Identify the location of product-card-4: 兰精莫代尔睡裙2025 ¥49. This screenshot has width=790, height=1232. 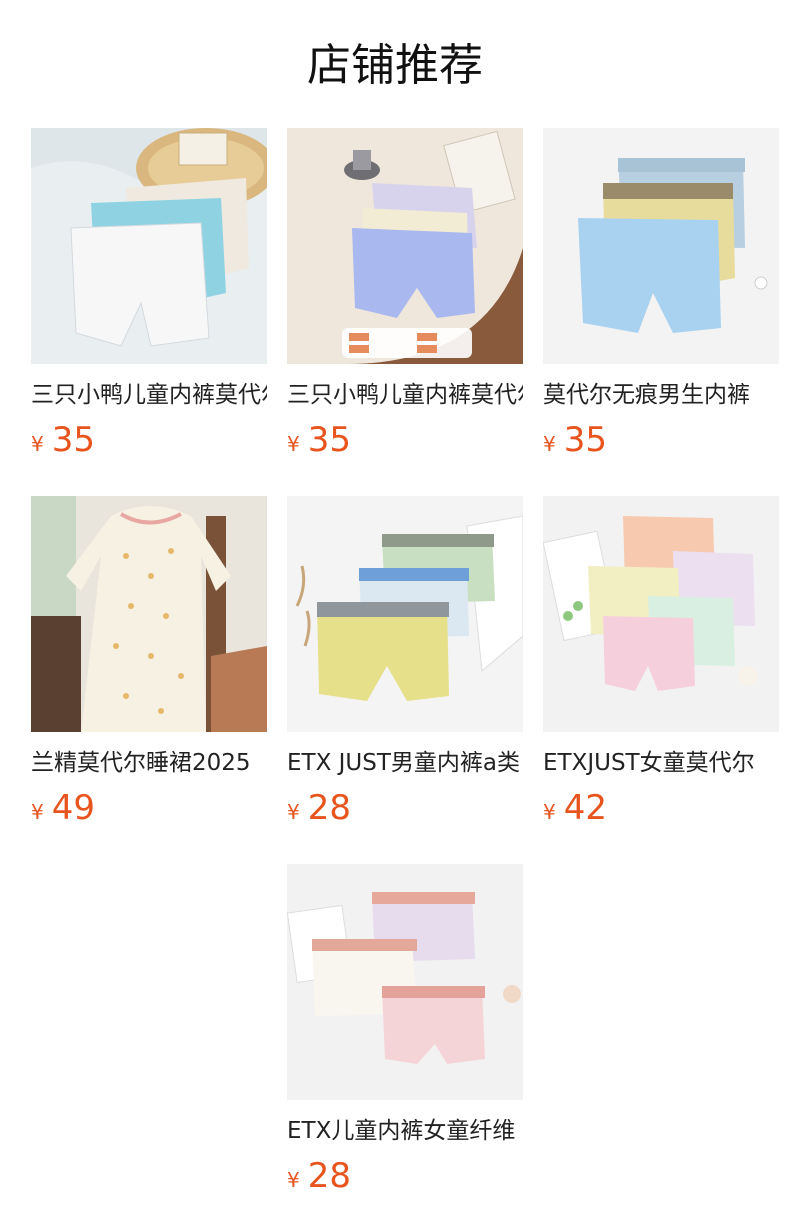
(149, 662).